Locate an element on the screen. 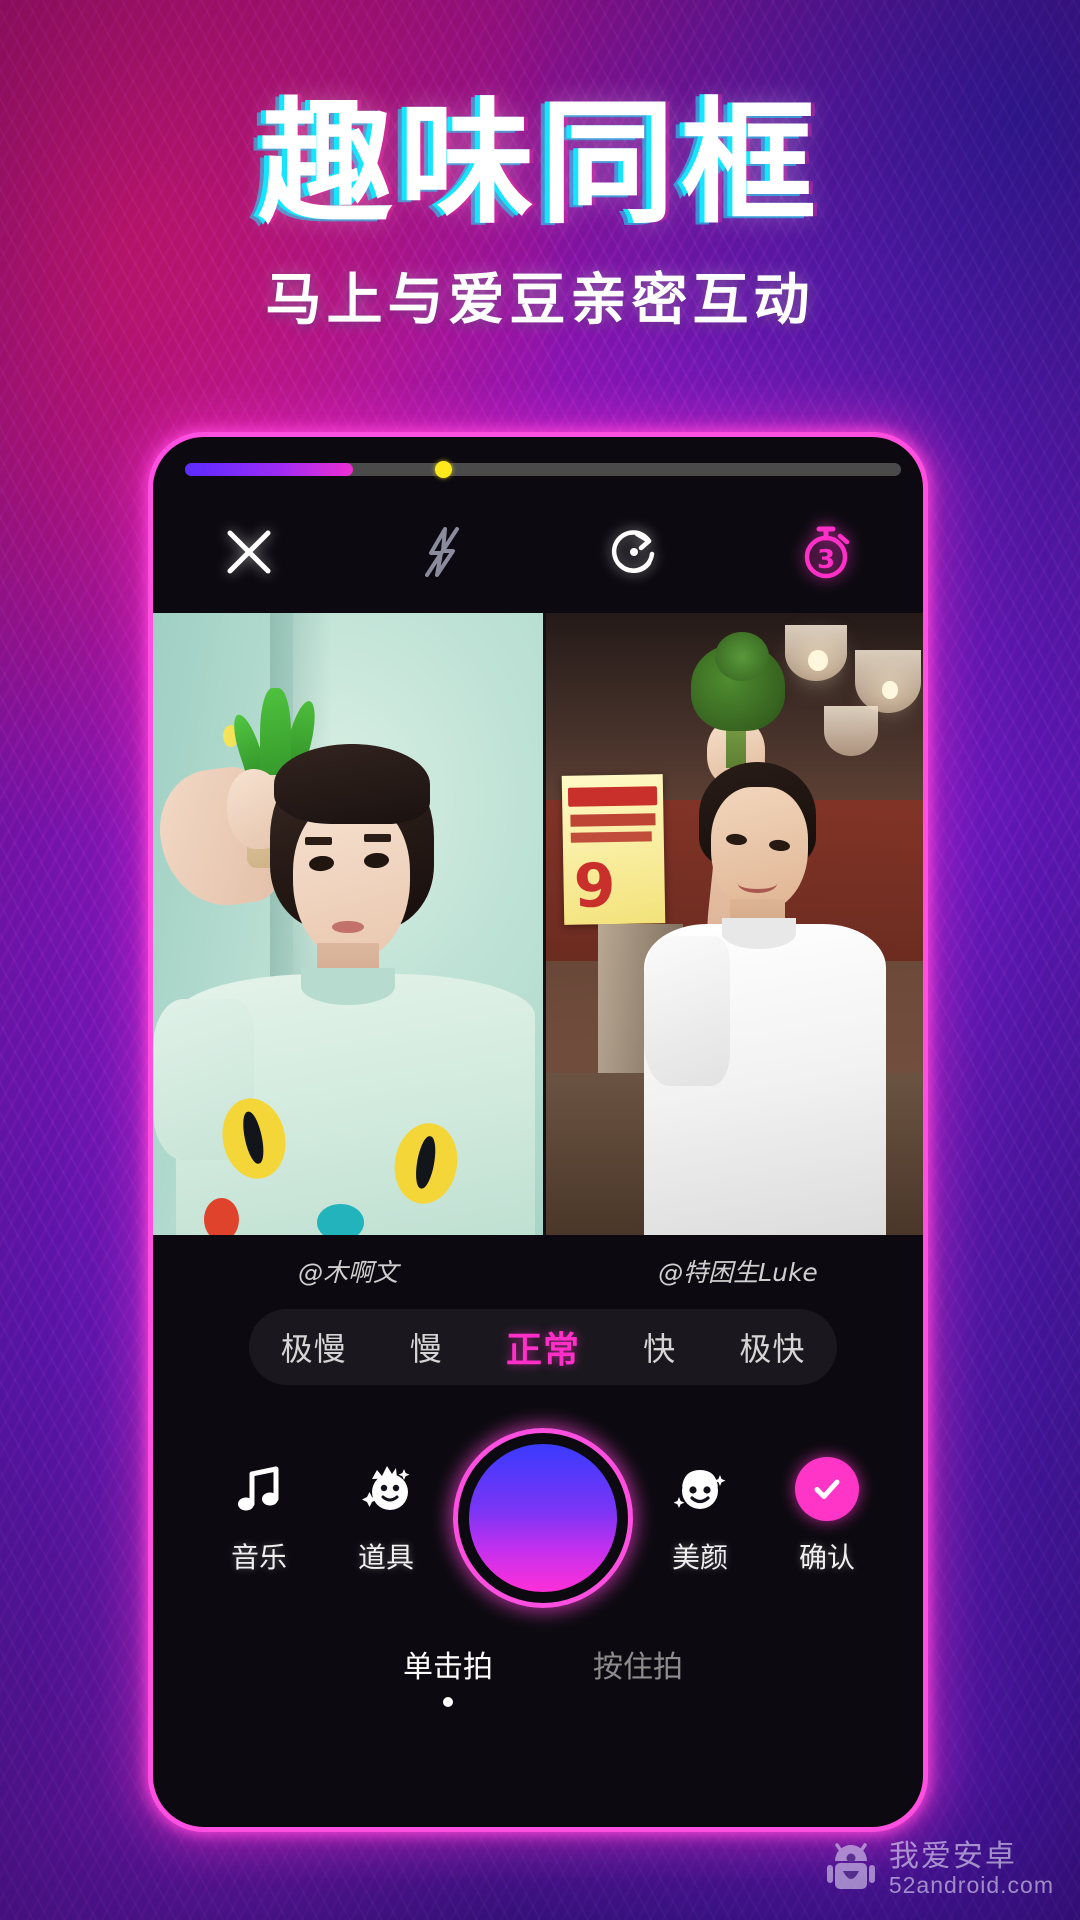 This screenshot has height=1920, width=1080. sign-price: 9 is located at coordinates (594, 886).